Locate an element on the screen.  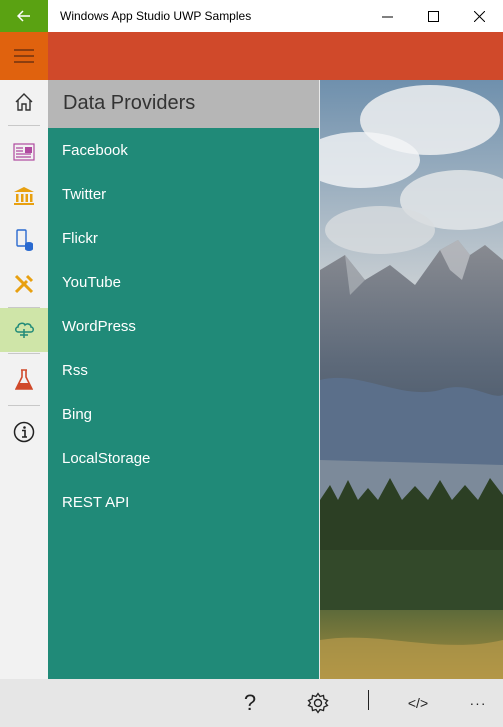
nav-controls is located at coordinates (24, 196).